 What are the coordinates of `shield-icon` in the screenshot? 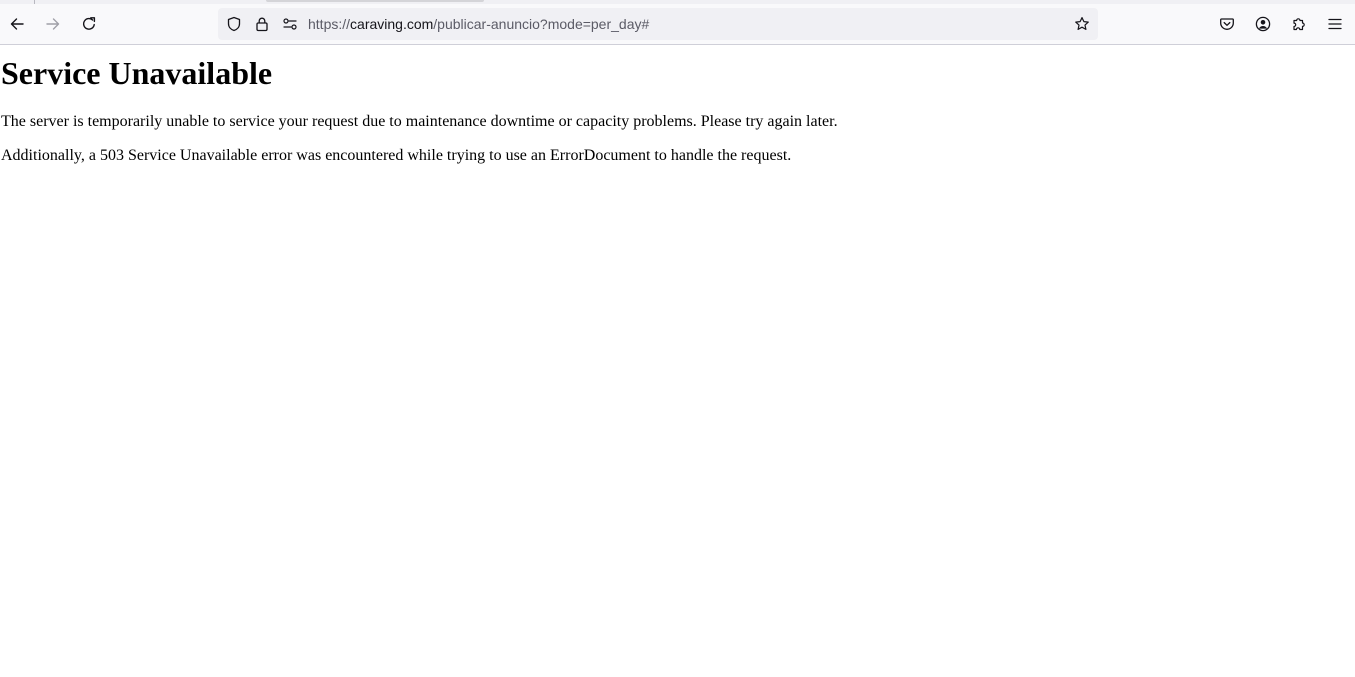 It's located at (234, 24).